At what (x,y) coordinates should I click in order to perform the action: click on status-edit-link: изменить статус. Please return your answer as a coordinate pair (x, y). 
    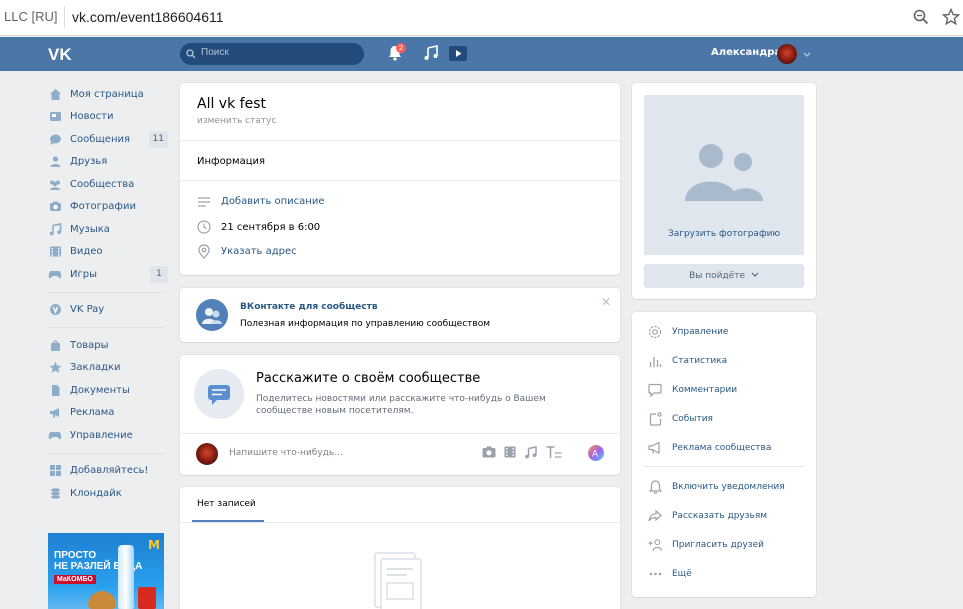
    Looking at the image, I should click on (236, 121).